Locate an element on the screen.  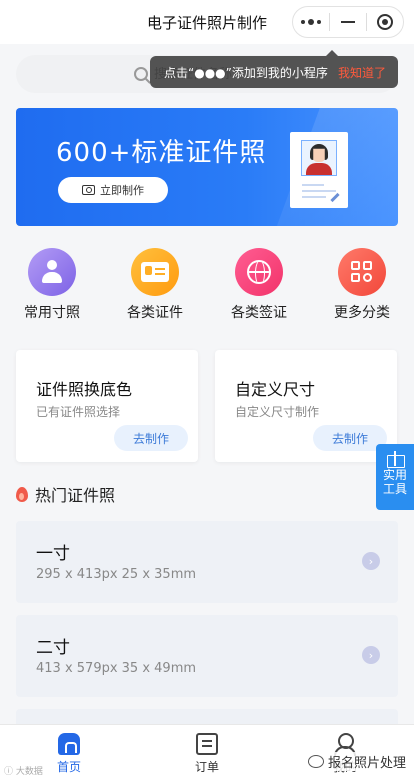
close-button is located at coordinates (385, 22).